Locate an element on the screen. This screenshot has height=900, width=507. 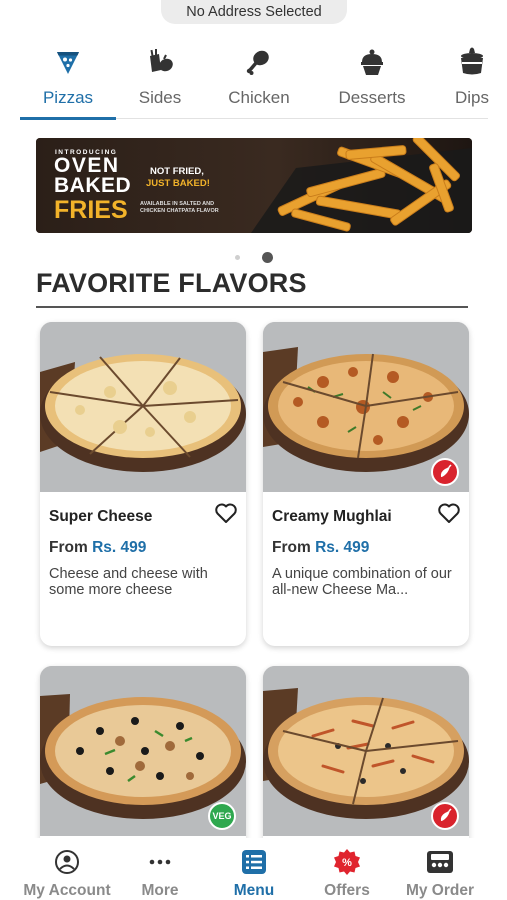
cupcake-icon is located at coordinates (372, 62).